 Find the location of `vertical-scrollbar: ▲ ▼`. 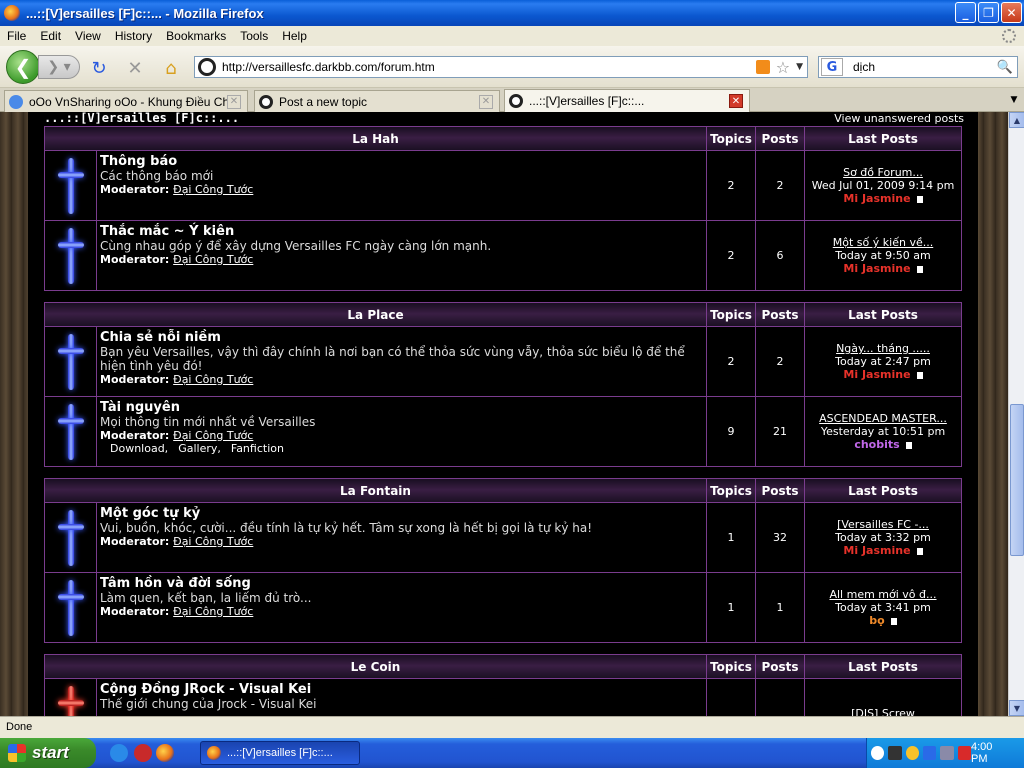

vertical-scrollbar: ▲ ▼ is located at coordinates (1016, 414).